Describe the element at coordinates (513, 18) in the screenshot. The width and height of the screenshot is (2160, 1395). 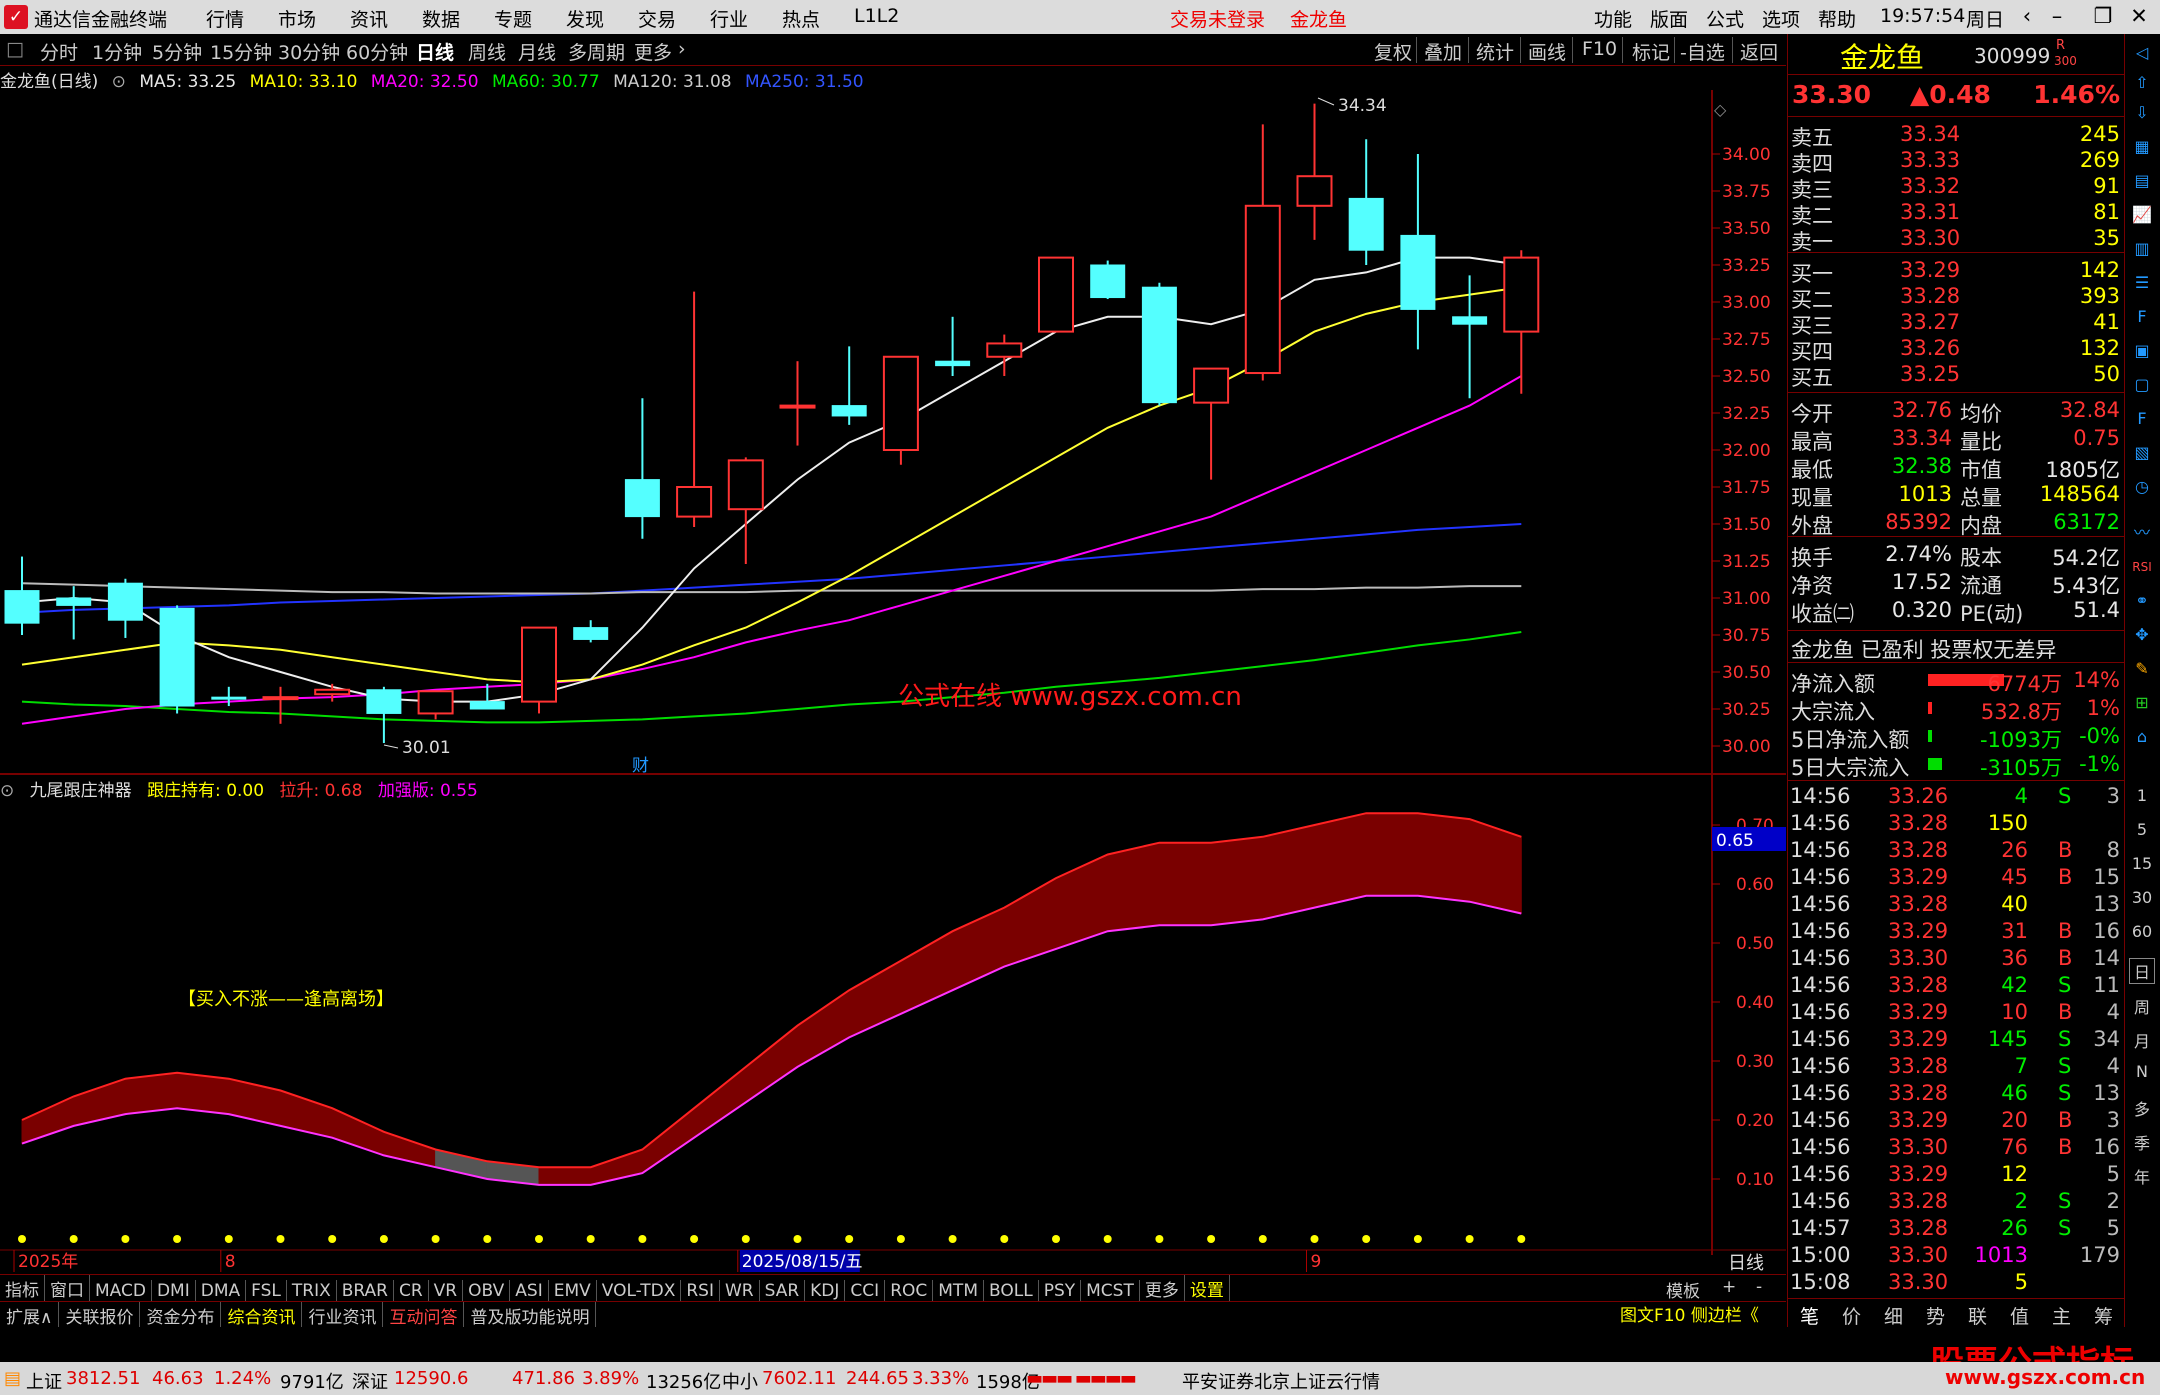
I see `menu-zhuanti: 专题` at that location.